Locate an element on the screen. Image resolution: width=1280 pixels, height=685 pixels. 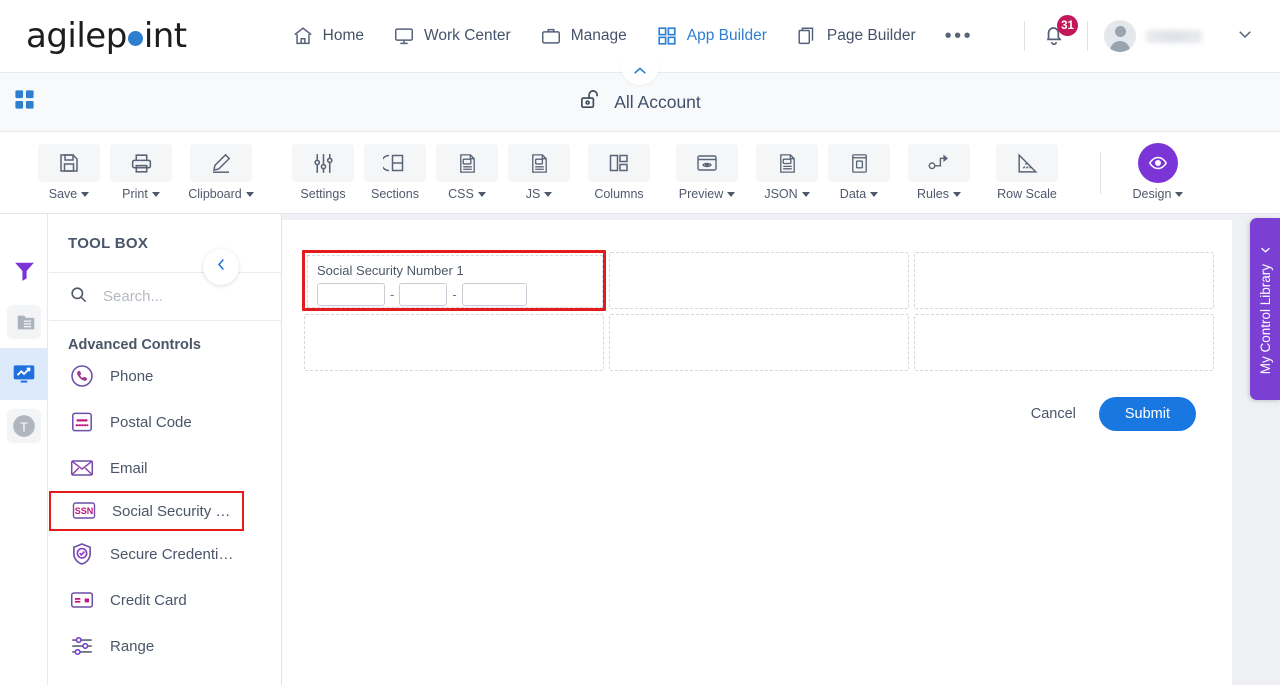
ribbon-js-label: JS is located at coordinates (533, 194).